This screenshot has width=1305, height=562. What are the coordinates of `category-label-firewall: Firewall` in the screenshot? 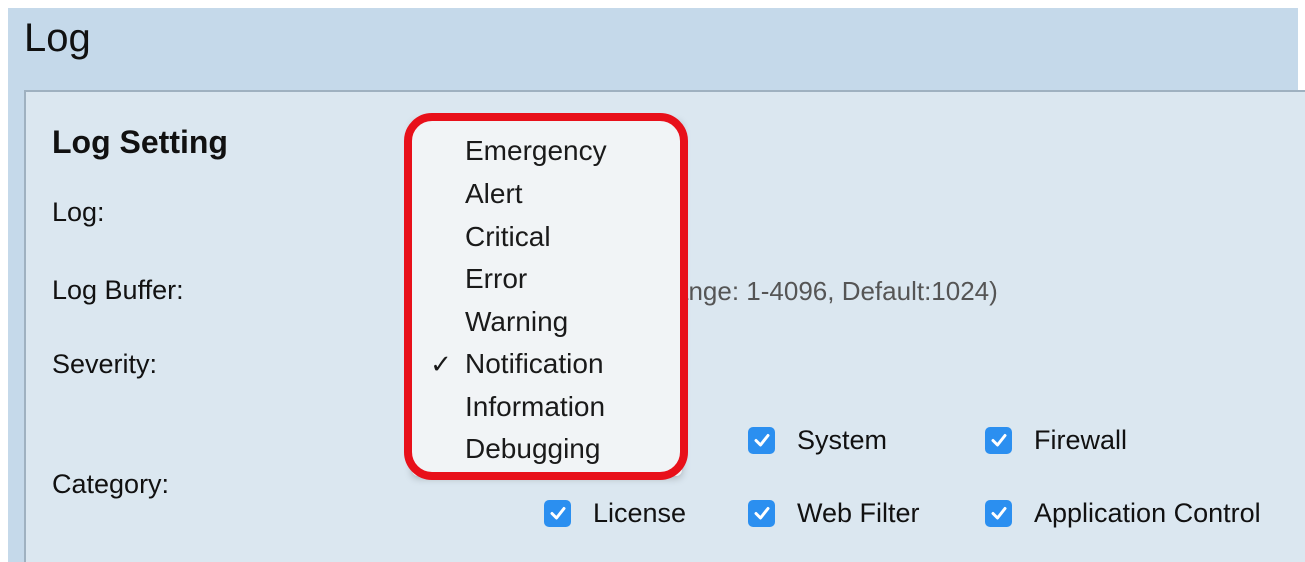 It's located at (1081, 439).